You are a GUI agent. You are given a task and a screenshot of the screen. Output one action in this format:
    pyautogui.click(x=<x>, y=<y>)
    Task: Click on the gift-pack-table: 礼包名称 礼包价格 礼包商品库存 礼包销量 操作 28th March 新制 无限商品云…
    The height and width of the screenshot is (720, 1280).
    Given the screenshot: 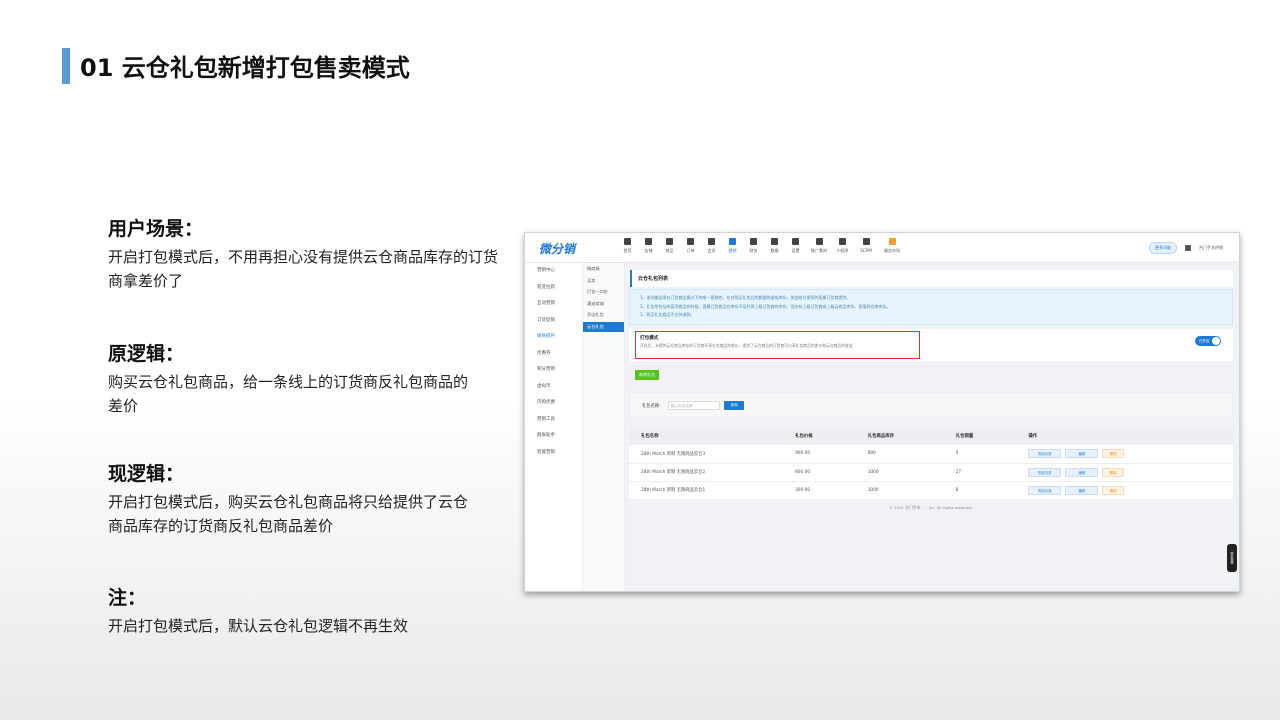 What is the action you would take?
    pyautogui.click(x=931, y=463)
    